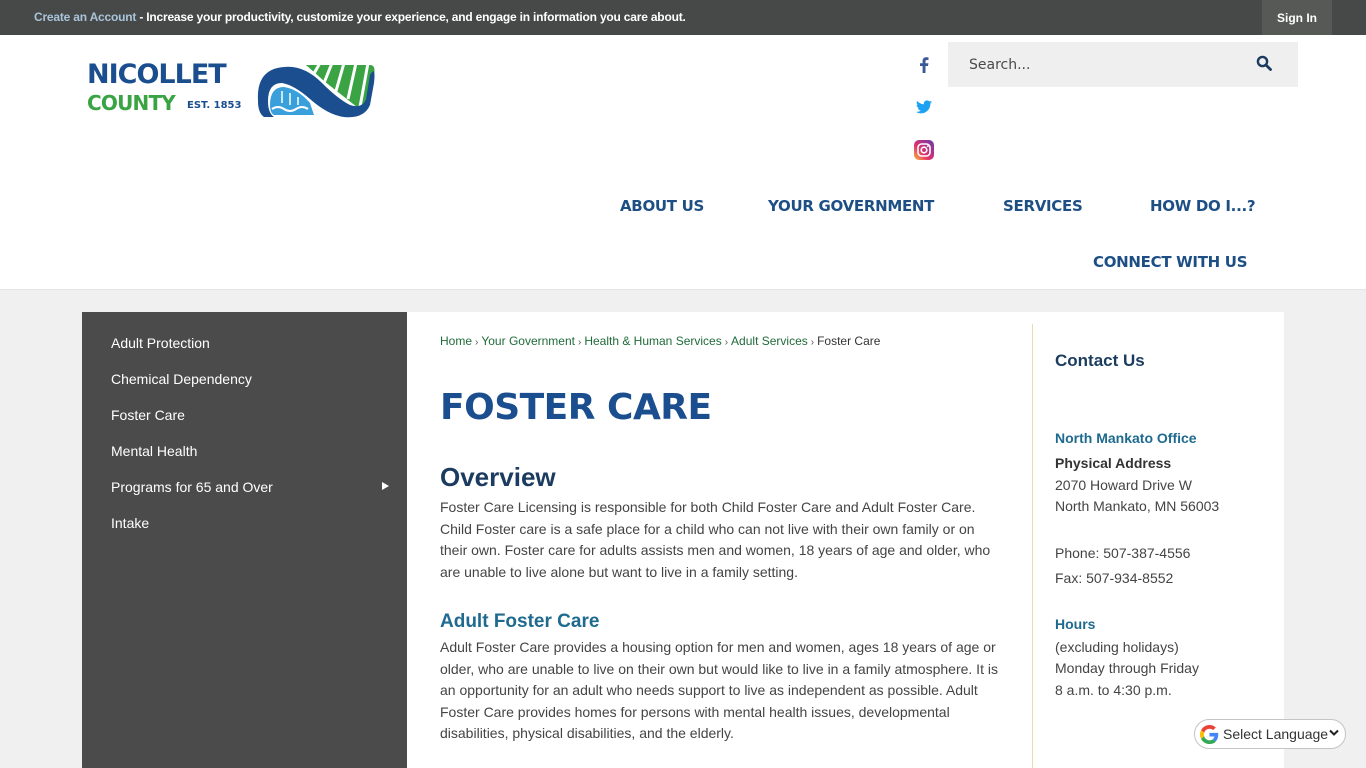 The height and width of the screenshot is (768, 1366). I want to click on breadcrumb-adult-services: Adult Services, so click(769, 341).